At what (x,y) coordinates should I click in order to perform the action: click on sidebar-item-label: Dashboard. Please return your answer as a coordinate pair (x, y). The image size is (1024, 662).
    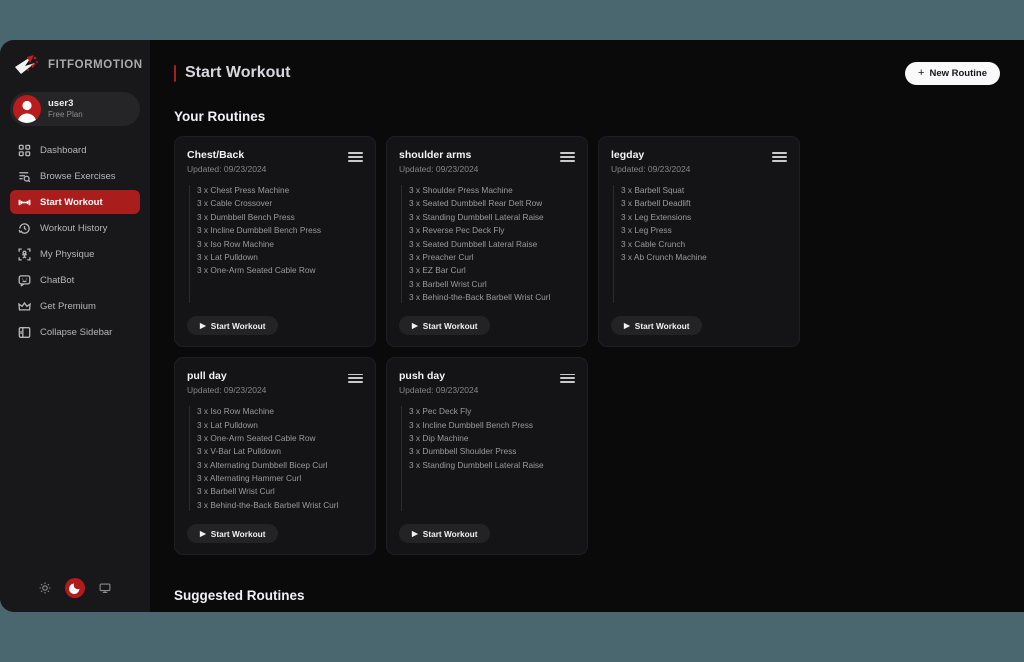
    Looking at the image, I should click on (63, 150).